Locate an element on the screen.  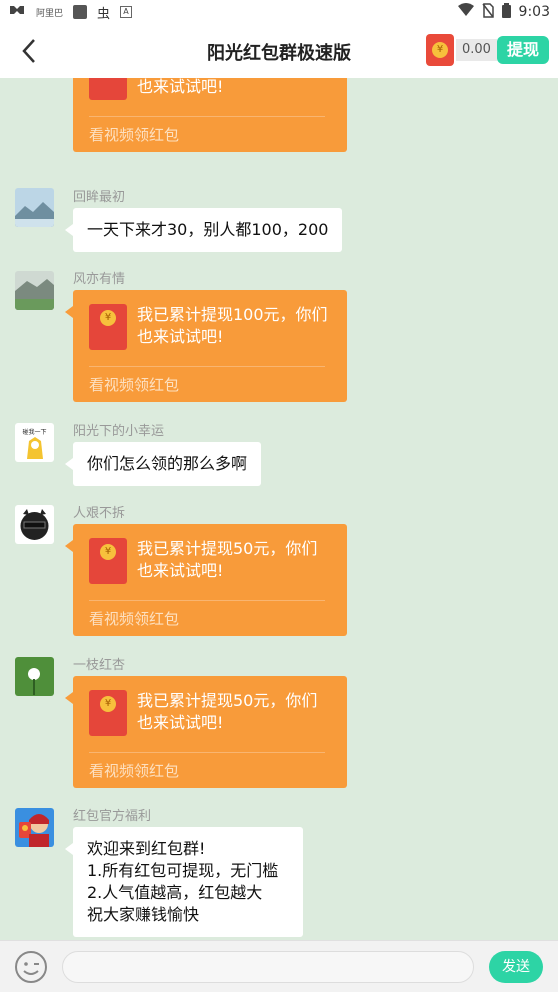
message-bubble: 一天下来才30，别人都100，200 is located at coordinates (203, 230).